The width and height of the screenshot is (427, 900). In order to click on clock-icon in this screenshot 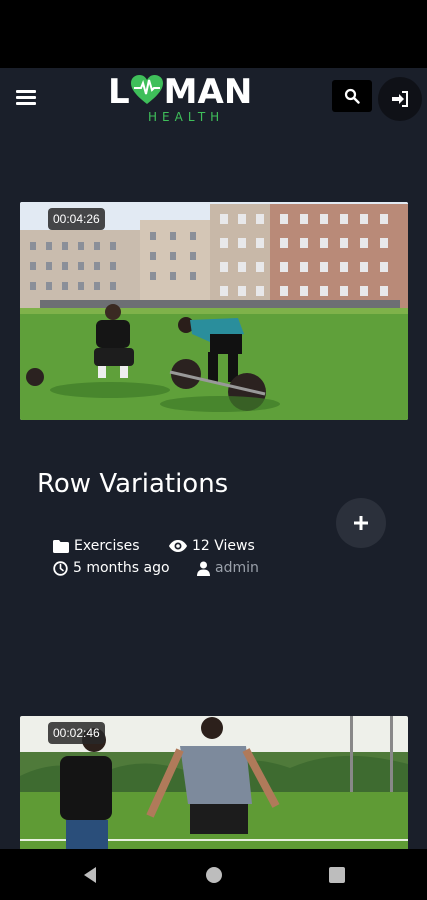, I will do `click(60, 568)`.